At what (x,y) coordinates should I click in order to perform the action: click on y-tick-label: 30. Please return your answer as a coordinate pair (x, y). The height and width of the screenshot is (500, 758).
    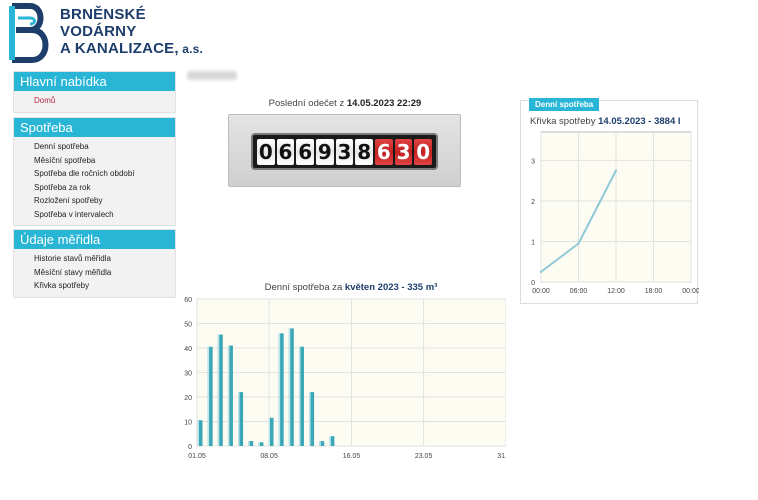
    Looking at the image, I should click on (188, 374).